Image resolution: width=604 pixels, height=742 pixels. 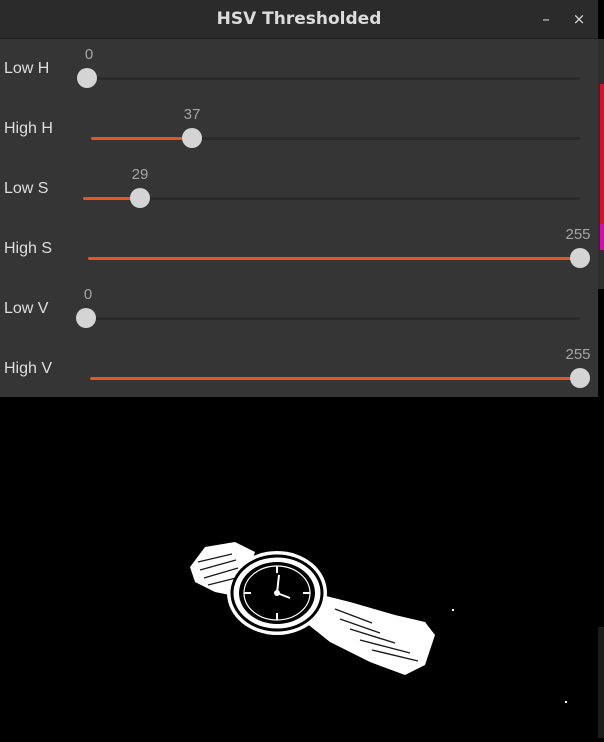 I want to click on slider-row-low-v: Low V 0, so click(x=299, y=309).